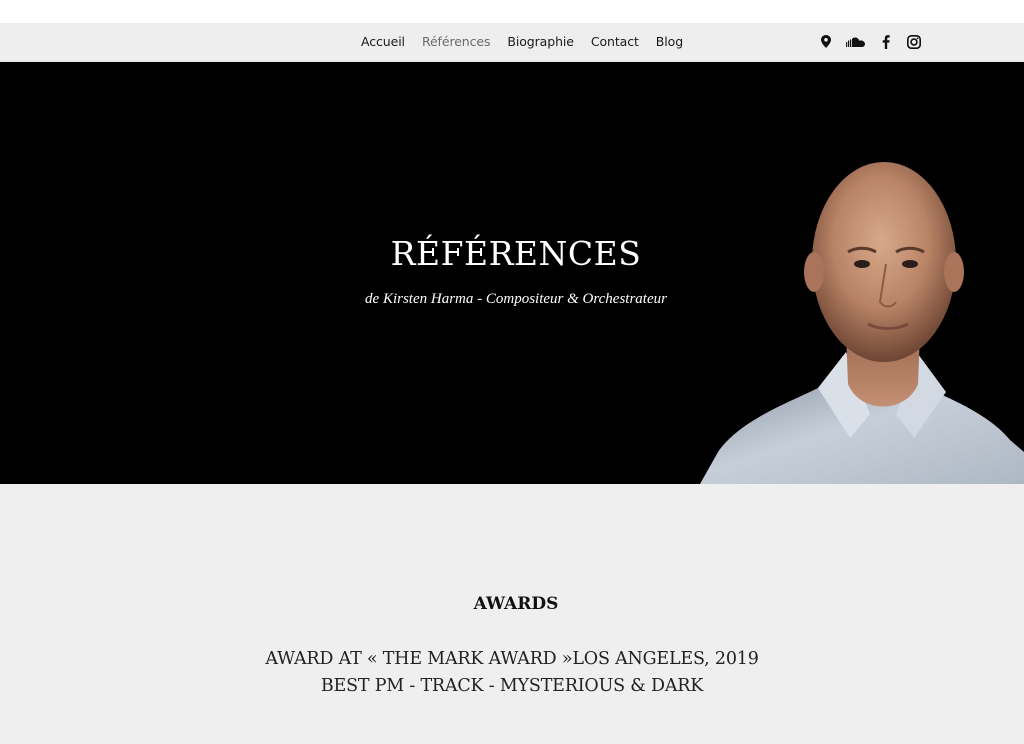 The width and height of the screenshot is (1024, 744). What do you see at coordinates (615, 41) in the screenshot?
I see `nav-item-contact: Contact` at bounding box center [615, 41].